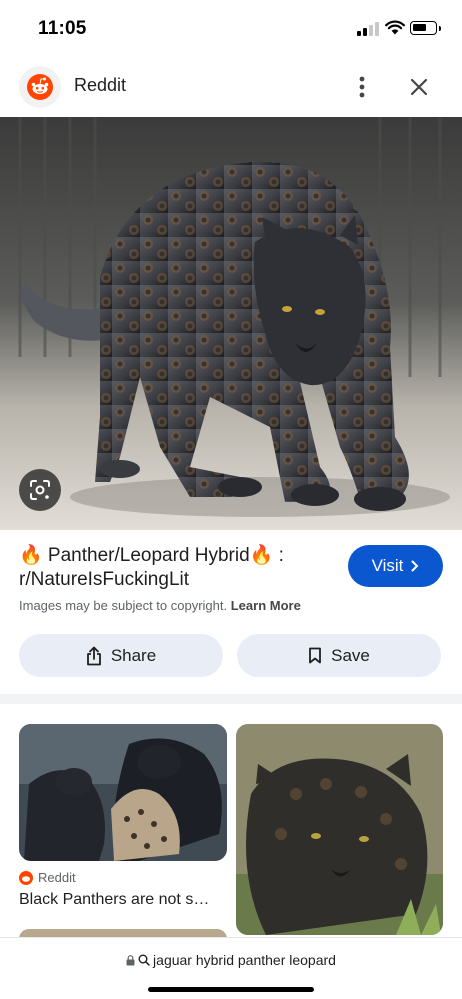 Image resolution: width=462 pixels, height=999 pixels. What do you see at coordinates (395, 30) in the screenshot?
I see `wifi-icon` at bounding box center [395, 30].